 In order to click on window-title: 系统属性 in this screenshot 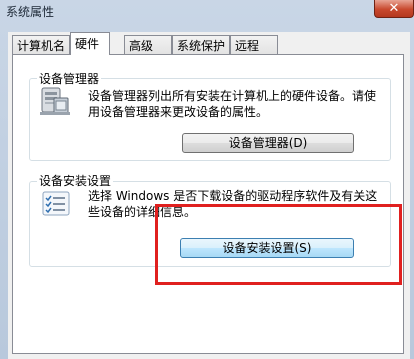, I will do `click(30, 12)`.